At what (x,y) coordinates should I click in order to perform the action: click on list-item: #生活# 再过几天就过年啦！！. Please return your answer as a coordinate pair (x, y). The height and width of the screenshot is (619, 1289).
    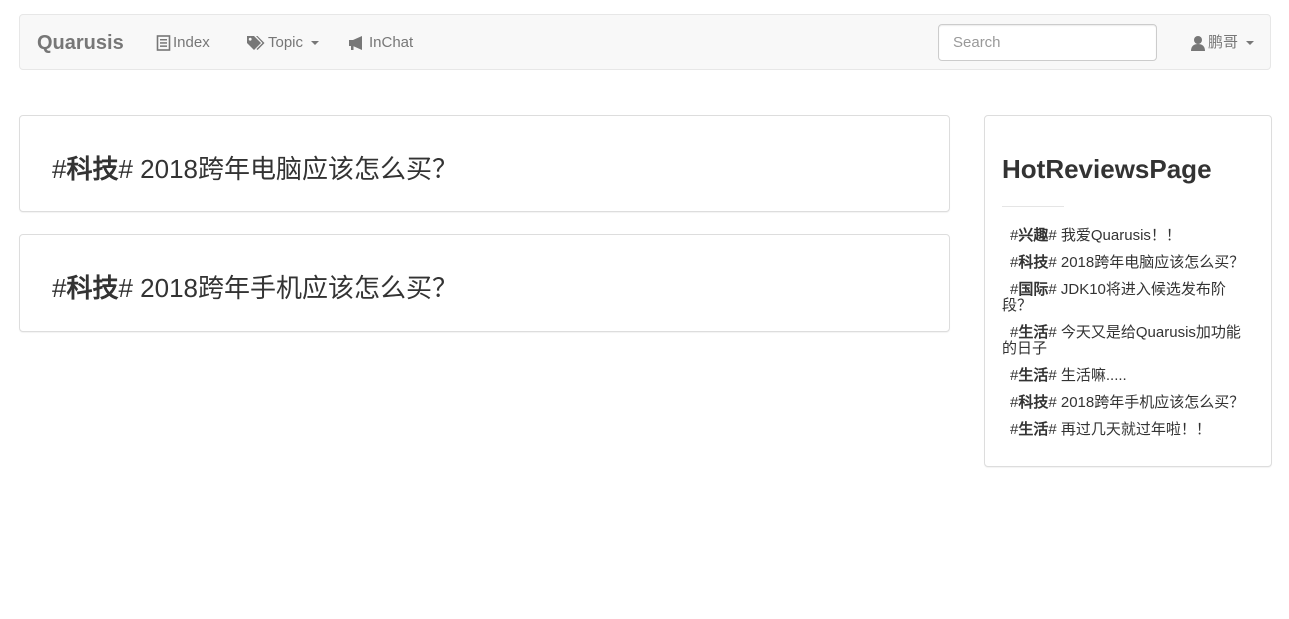
    Looking at the image, I should click on (1128, 430).